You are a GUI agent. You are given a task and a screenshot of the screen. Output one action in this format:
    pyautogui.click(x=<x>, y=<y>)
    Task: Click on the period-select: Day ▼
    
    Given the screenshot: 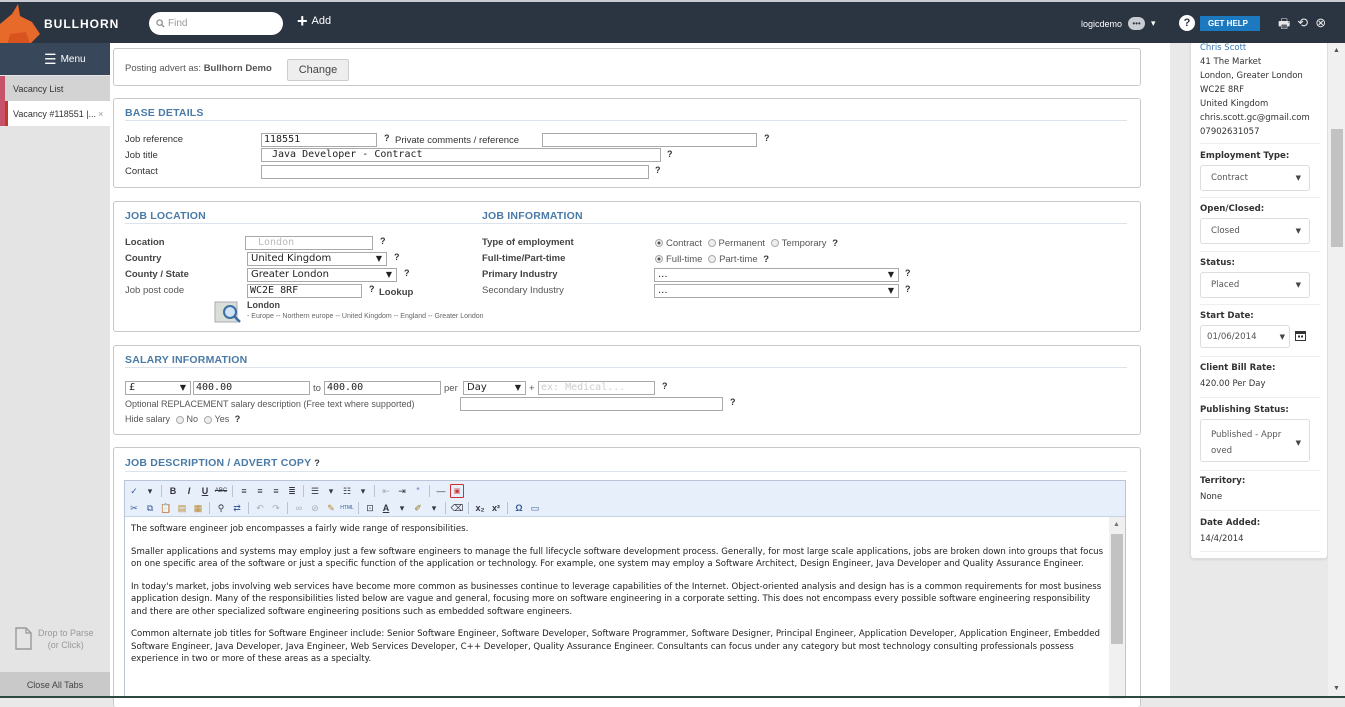 What is the action you would take?
    pyautogui.click(x=494, y=388)
    